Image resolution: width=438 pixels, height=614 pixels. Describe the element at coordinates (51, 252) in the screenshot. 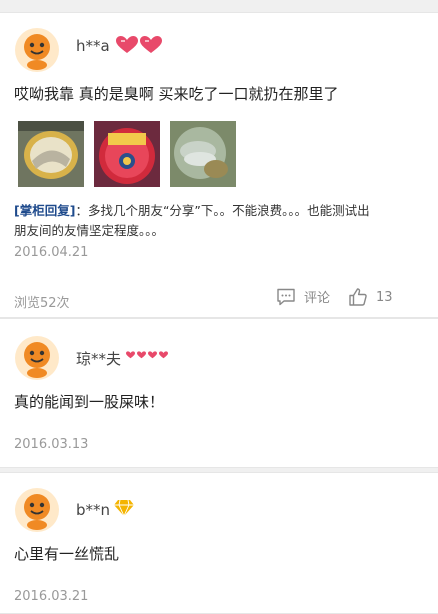

I see `review-date: 2016.04.21` at that location.